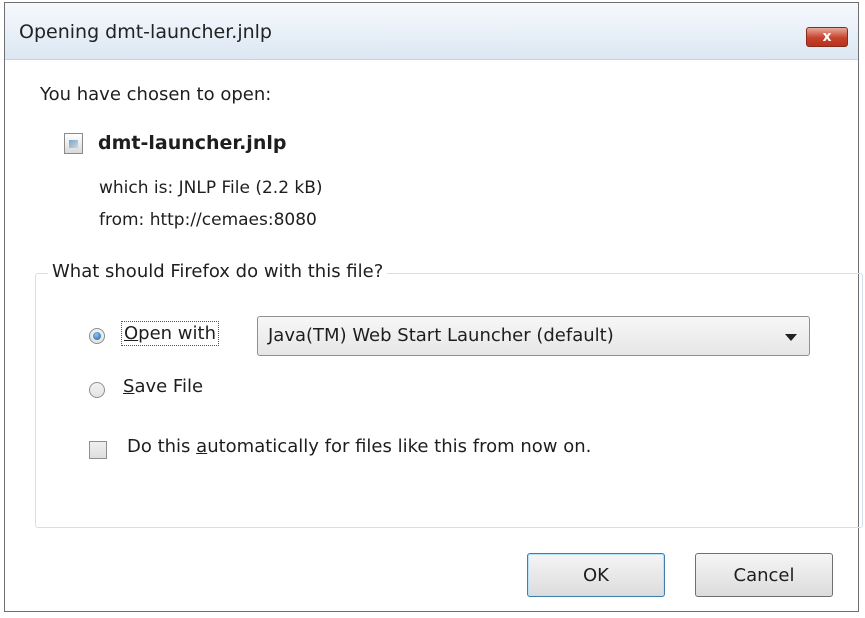 Image resolution: width=865 pixels, height=618 pixels. I want to click on close-icon: x, so click(827, 37).